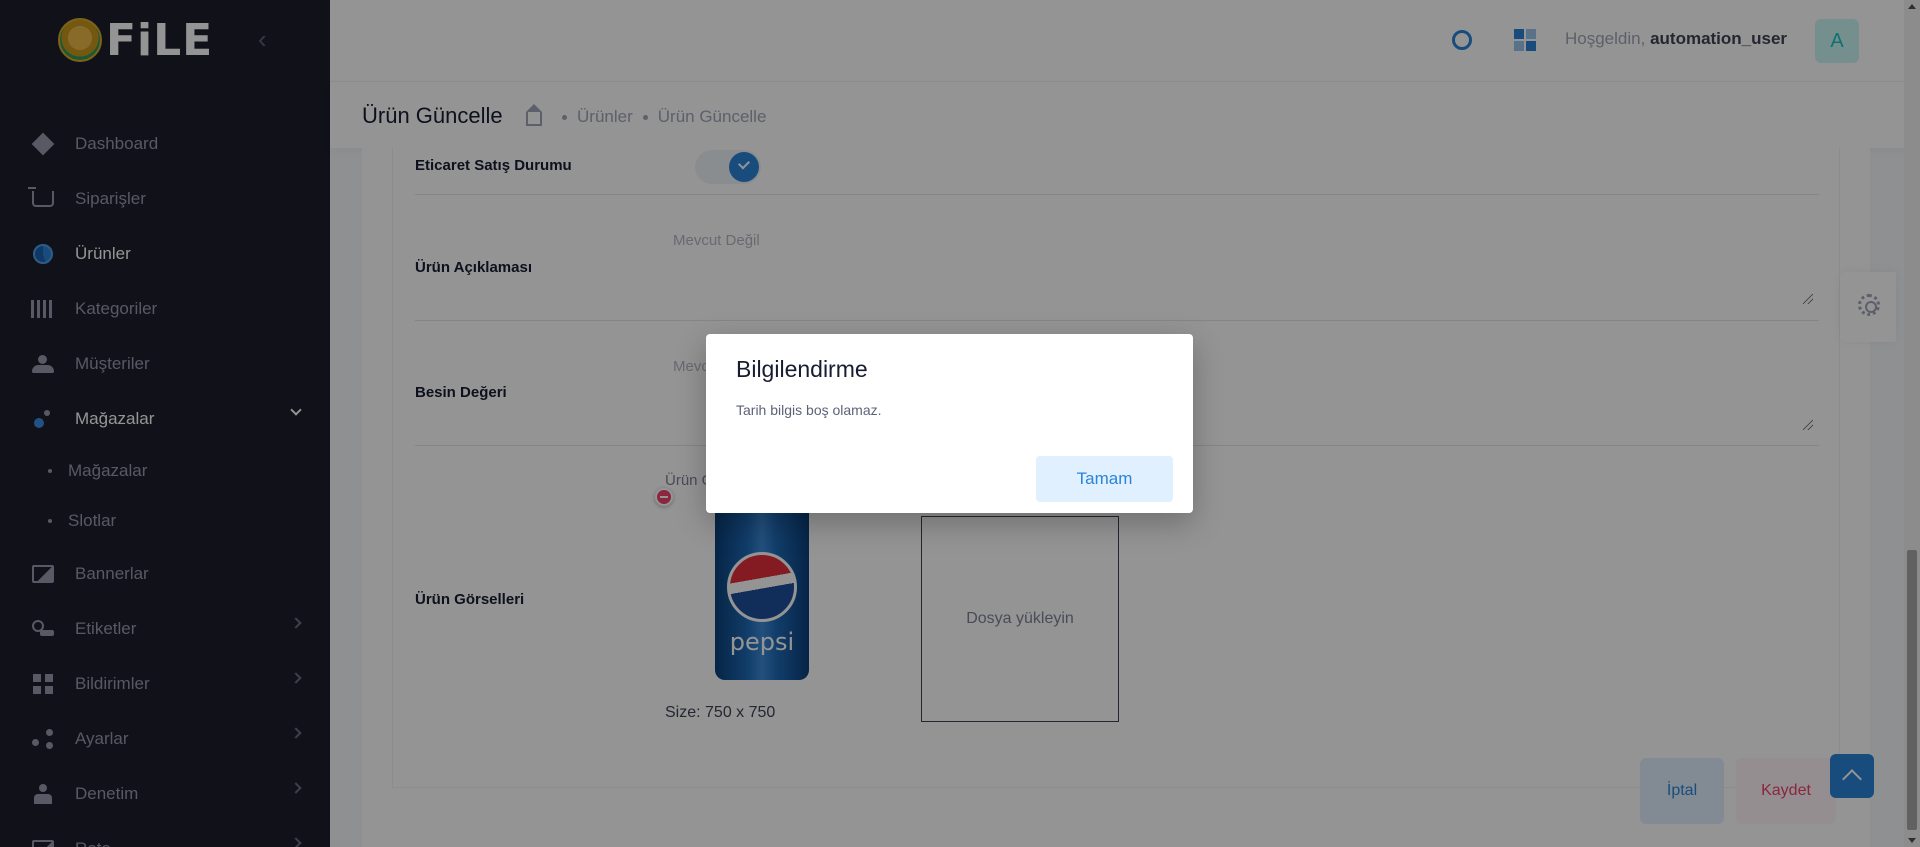 Image resolution: width=1920 pixels, height=847 pixels. What do you see at coordinates (802, 369) in the screenshot?
I see `dialog-title: Bilgilendirme` at bounding box center [802, 369].